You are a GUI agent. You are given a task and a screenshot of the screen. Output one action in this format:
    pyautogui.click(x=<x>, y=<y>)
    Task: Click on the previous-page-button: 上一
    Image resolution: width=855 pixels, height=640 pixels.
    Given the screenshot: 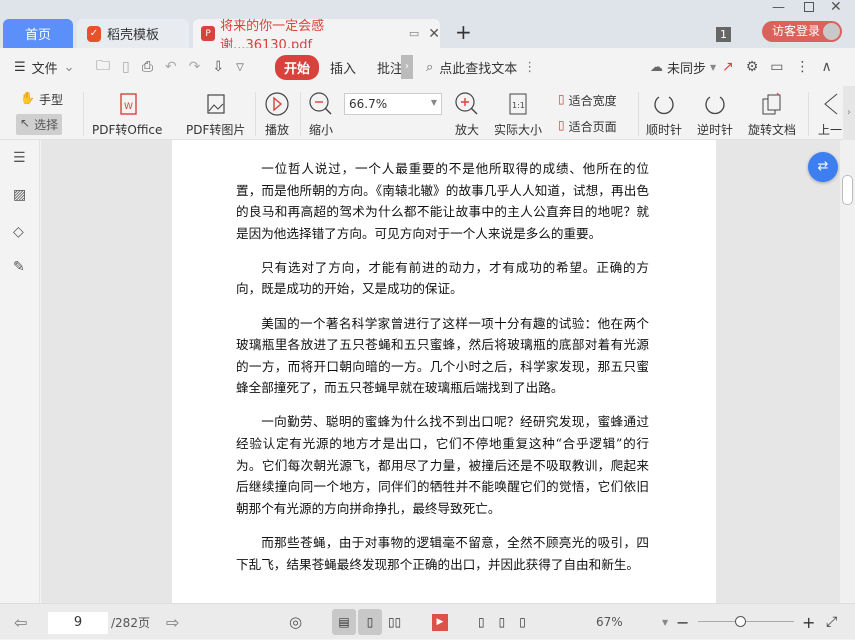 What is the action you would take?
    pyautogui.click(x=830, y=114)
    